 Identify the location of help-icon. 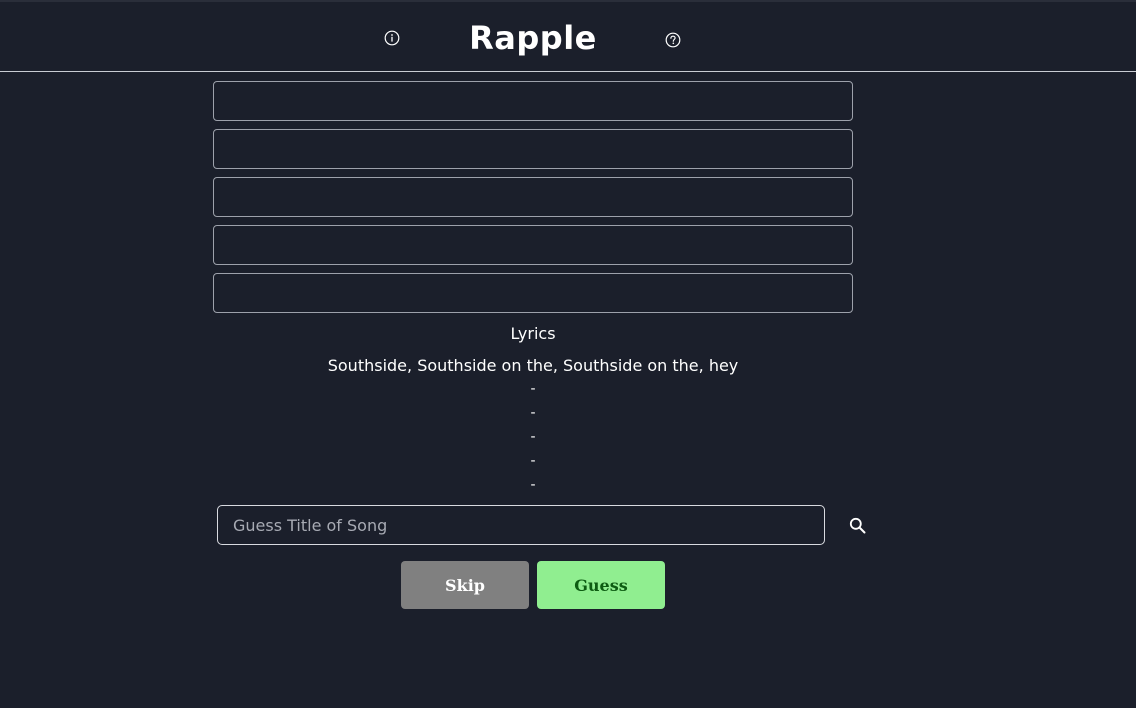
(673, 40).